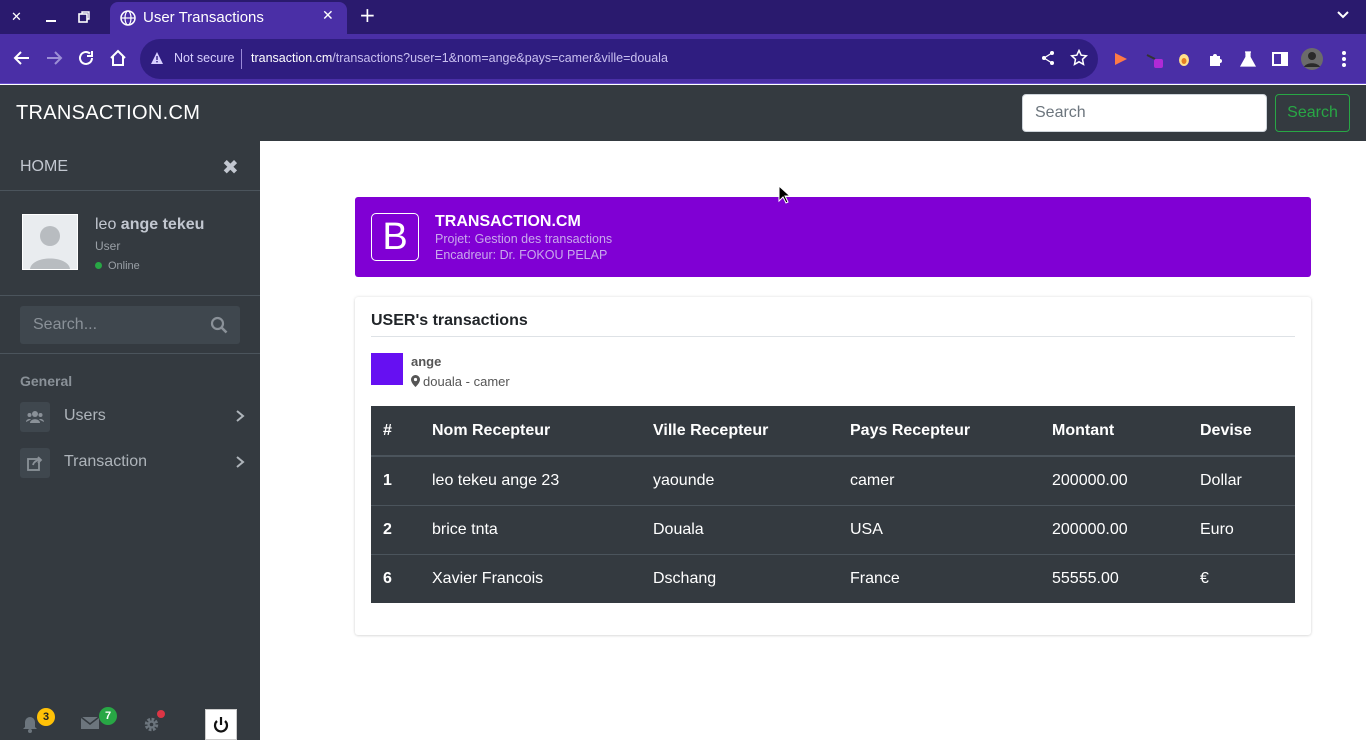 The width and height of the screenshot is (1366, 740). What do you see at coordinates (785, 194) in the screenshot?
I see `mouse-cursor-icon` at bounding box center [785, 194].